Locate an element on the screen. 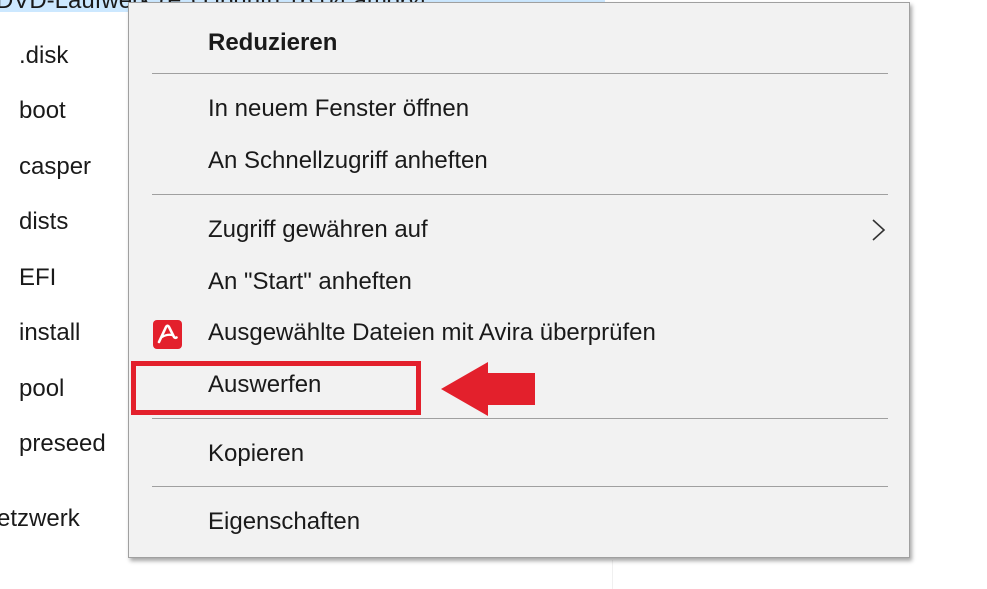 This screenshot has width=987, height=589. menu-item-pin-quick-access-label: An Schnellzugriff anheften is located at coordinates (348, 160).